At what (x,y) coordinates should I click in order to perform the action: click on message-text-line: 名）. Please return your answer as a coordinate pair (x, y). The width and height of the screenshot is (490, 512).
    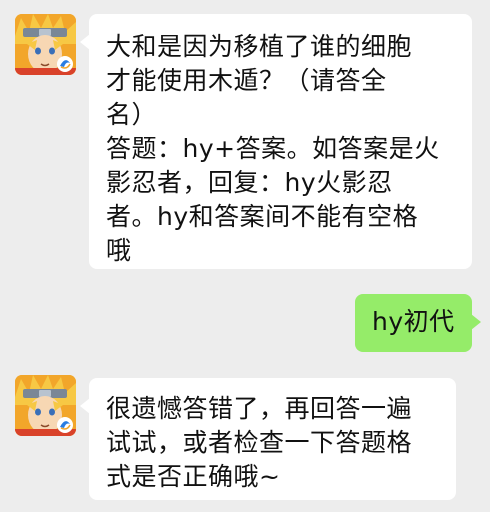
    Looking at the image, I should click on (132, 114).